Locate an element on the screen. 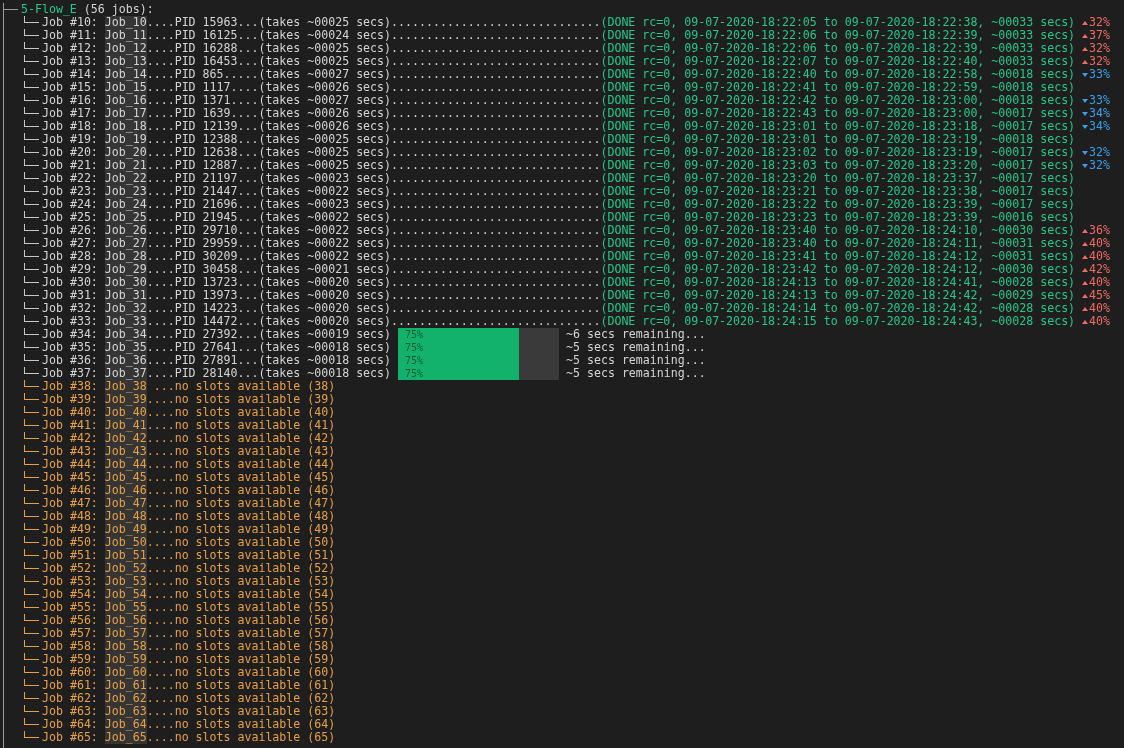 The image size is (1124, 748). change-percent: 45% is located at coordinates (1100, 295).